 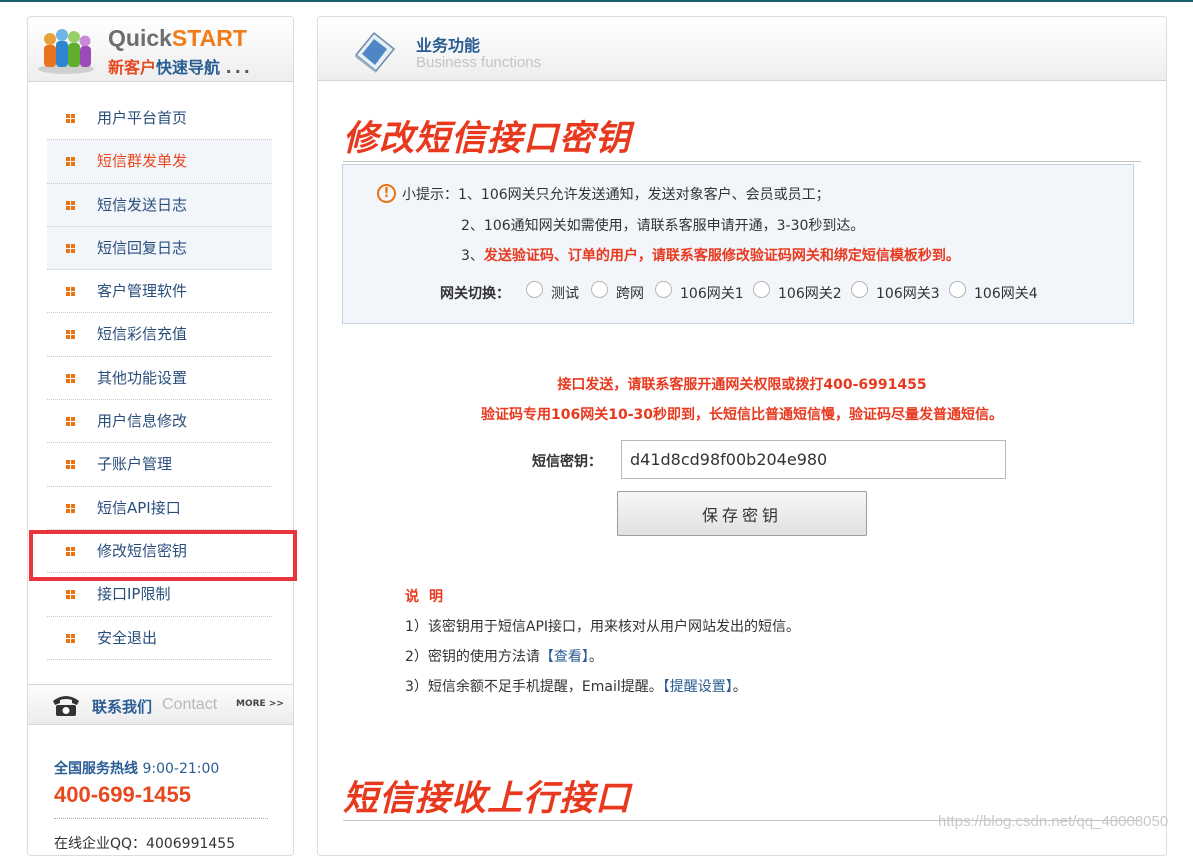 I want to click on nav-item-home: 用户平台首页, so click(x=159, y=119).